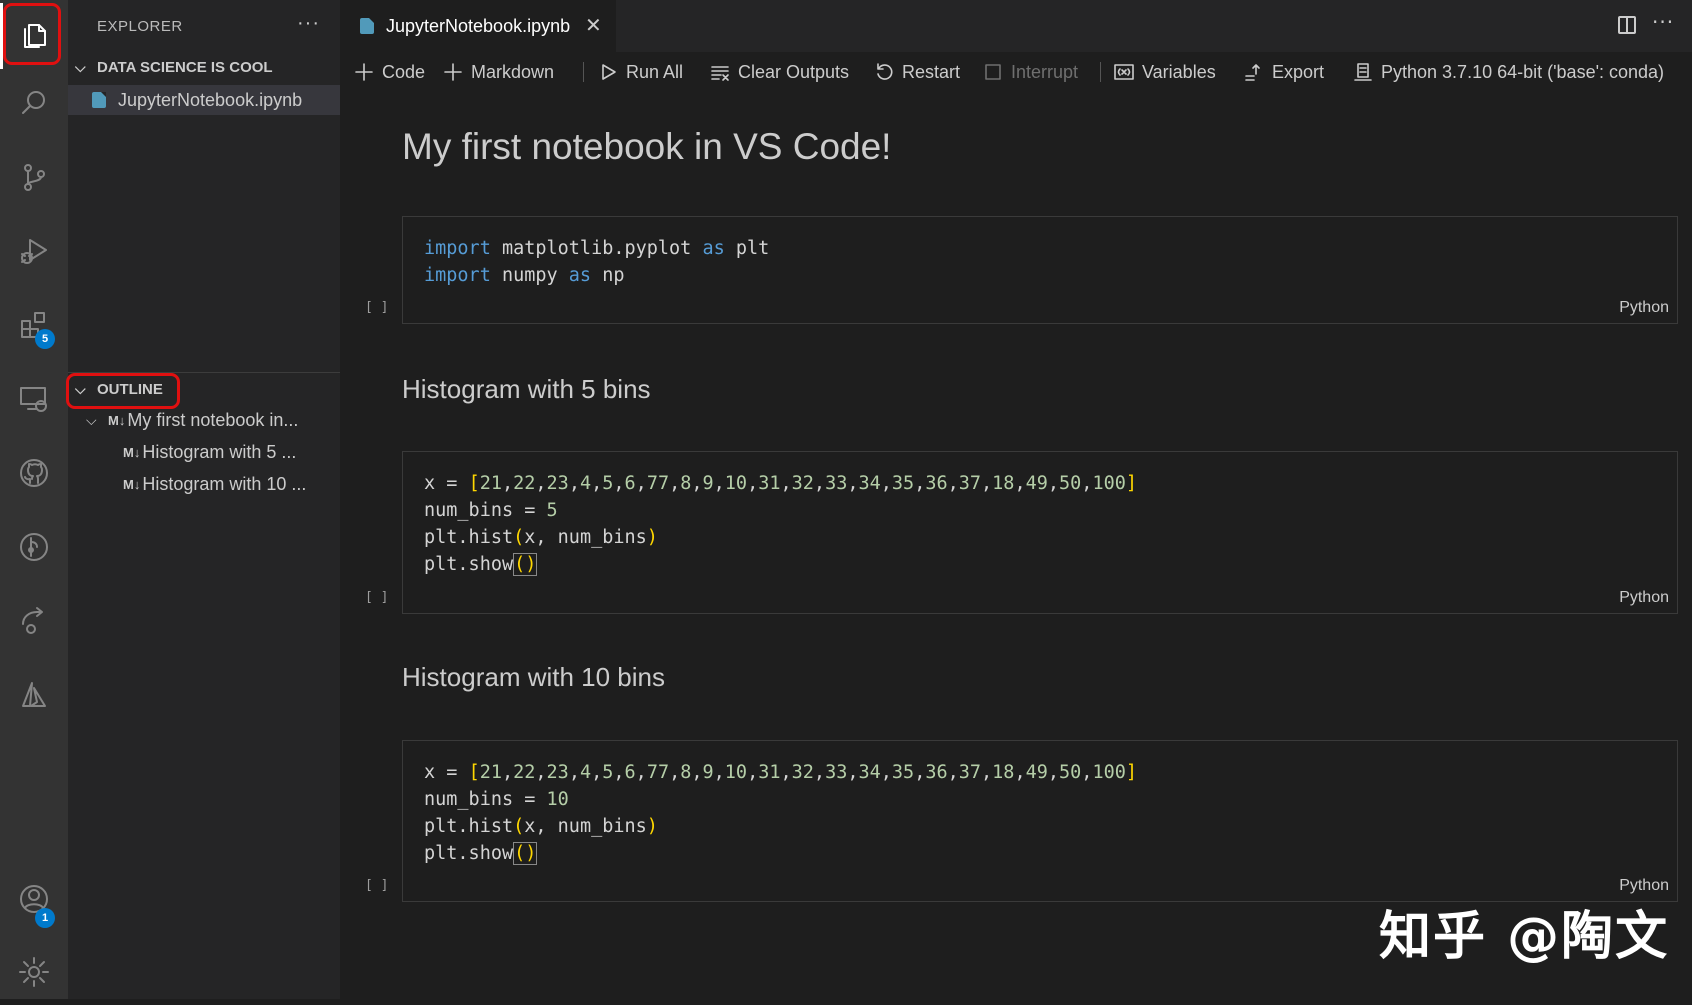 This screenshot has height=1005, width=1692. Describe the element at coordinates (931, 71) in the screenshot. I see `restart-label: Restart` at that location.